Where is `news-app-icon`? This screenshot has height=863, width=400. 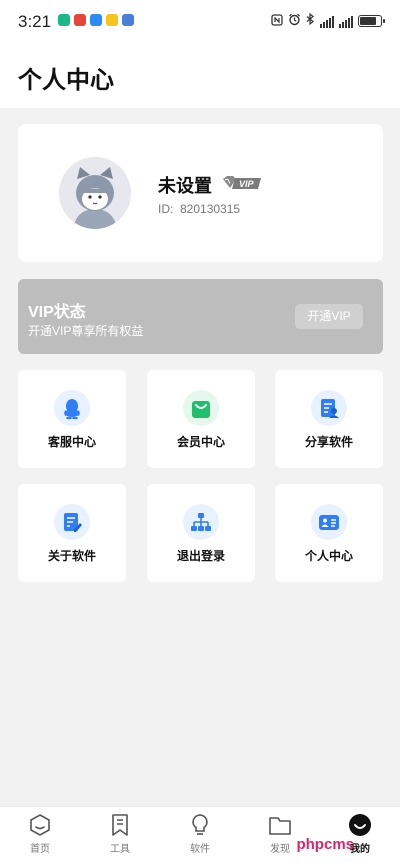
news-app-icon is located at coordinates (112, 20).